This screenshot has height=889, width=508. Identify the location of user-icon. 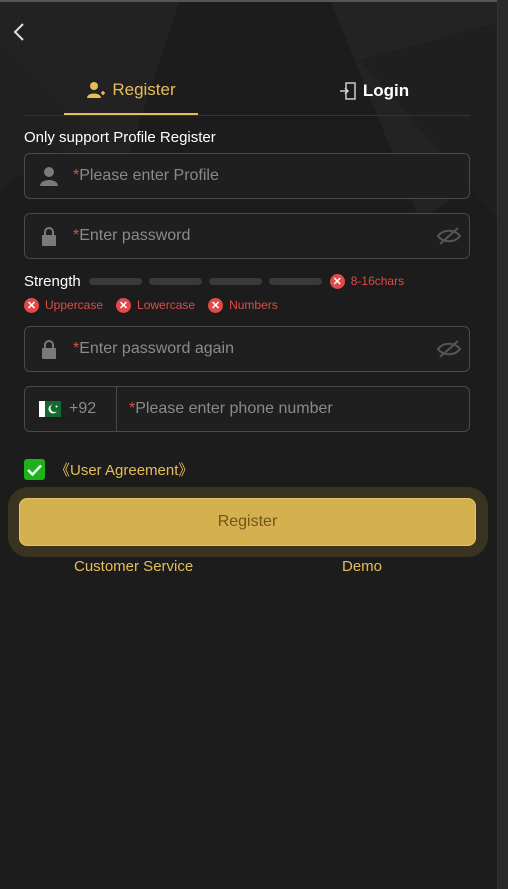
(49, 176).